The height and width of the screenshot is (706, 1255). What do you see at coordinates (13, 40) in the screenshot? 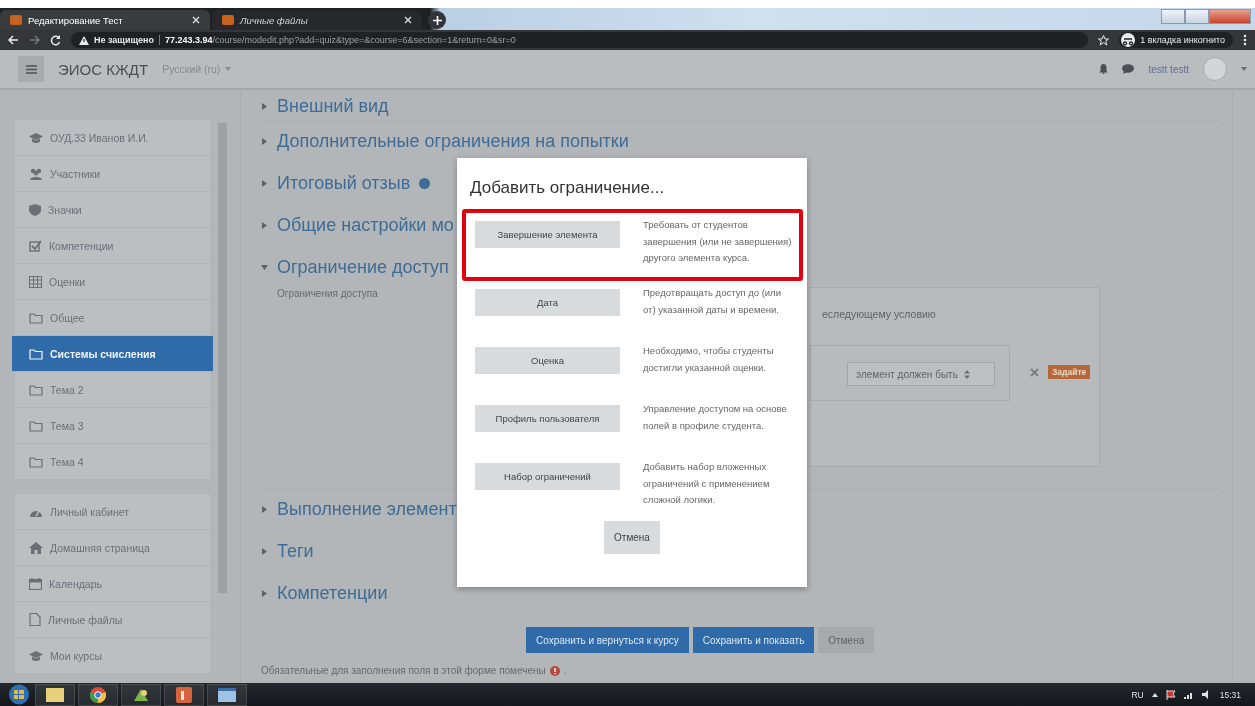
I see `back-icon` at bounding box center [13, 40].